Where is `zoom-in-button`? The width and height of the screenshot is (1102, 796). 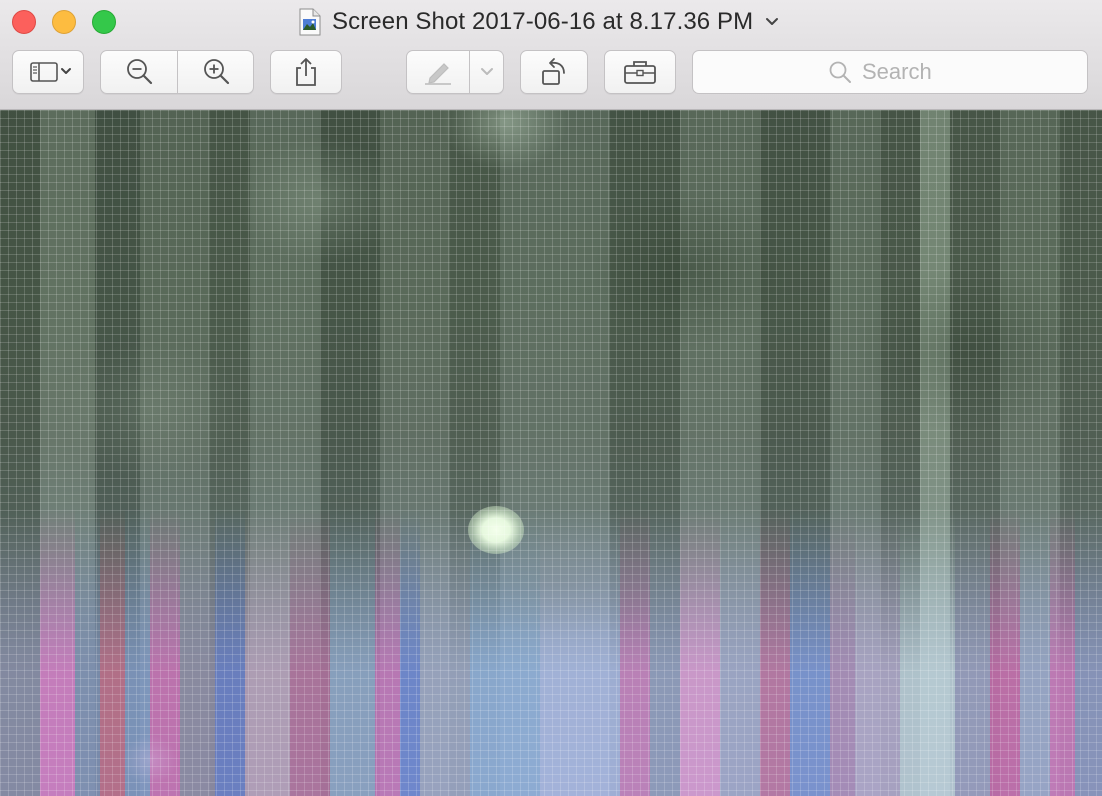 zoom-in-button is located at coordinates (216, 72).